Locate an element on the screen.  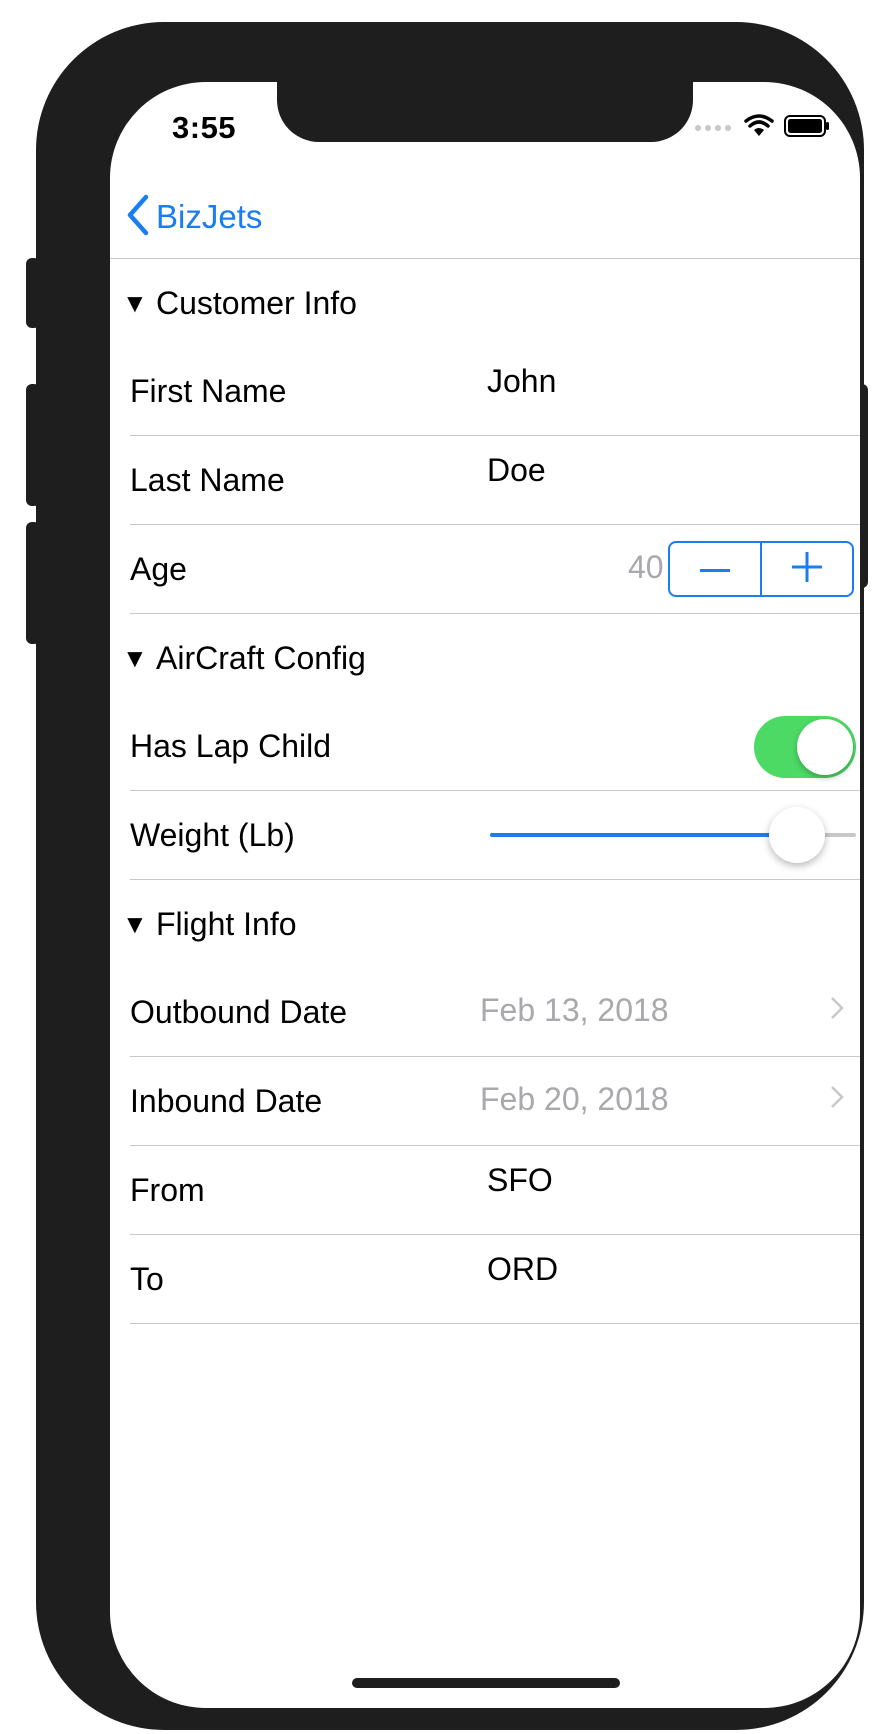
last-name-label: Last Name is located at coordinates (207, 479).